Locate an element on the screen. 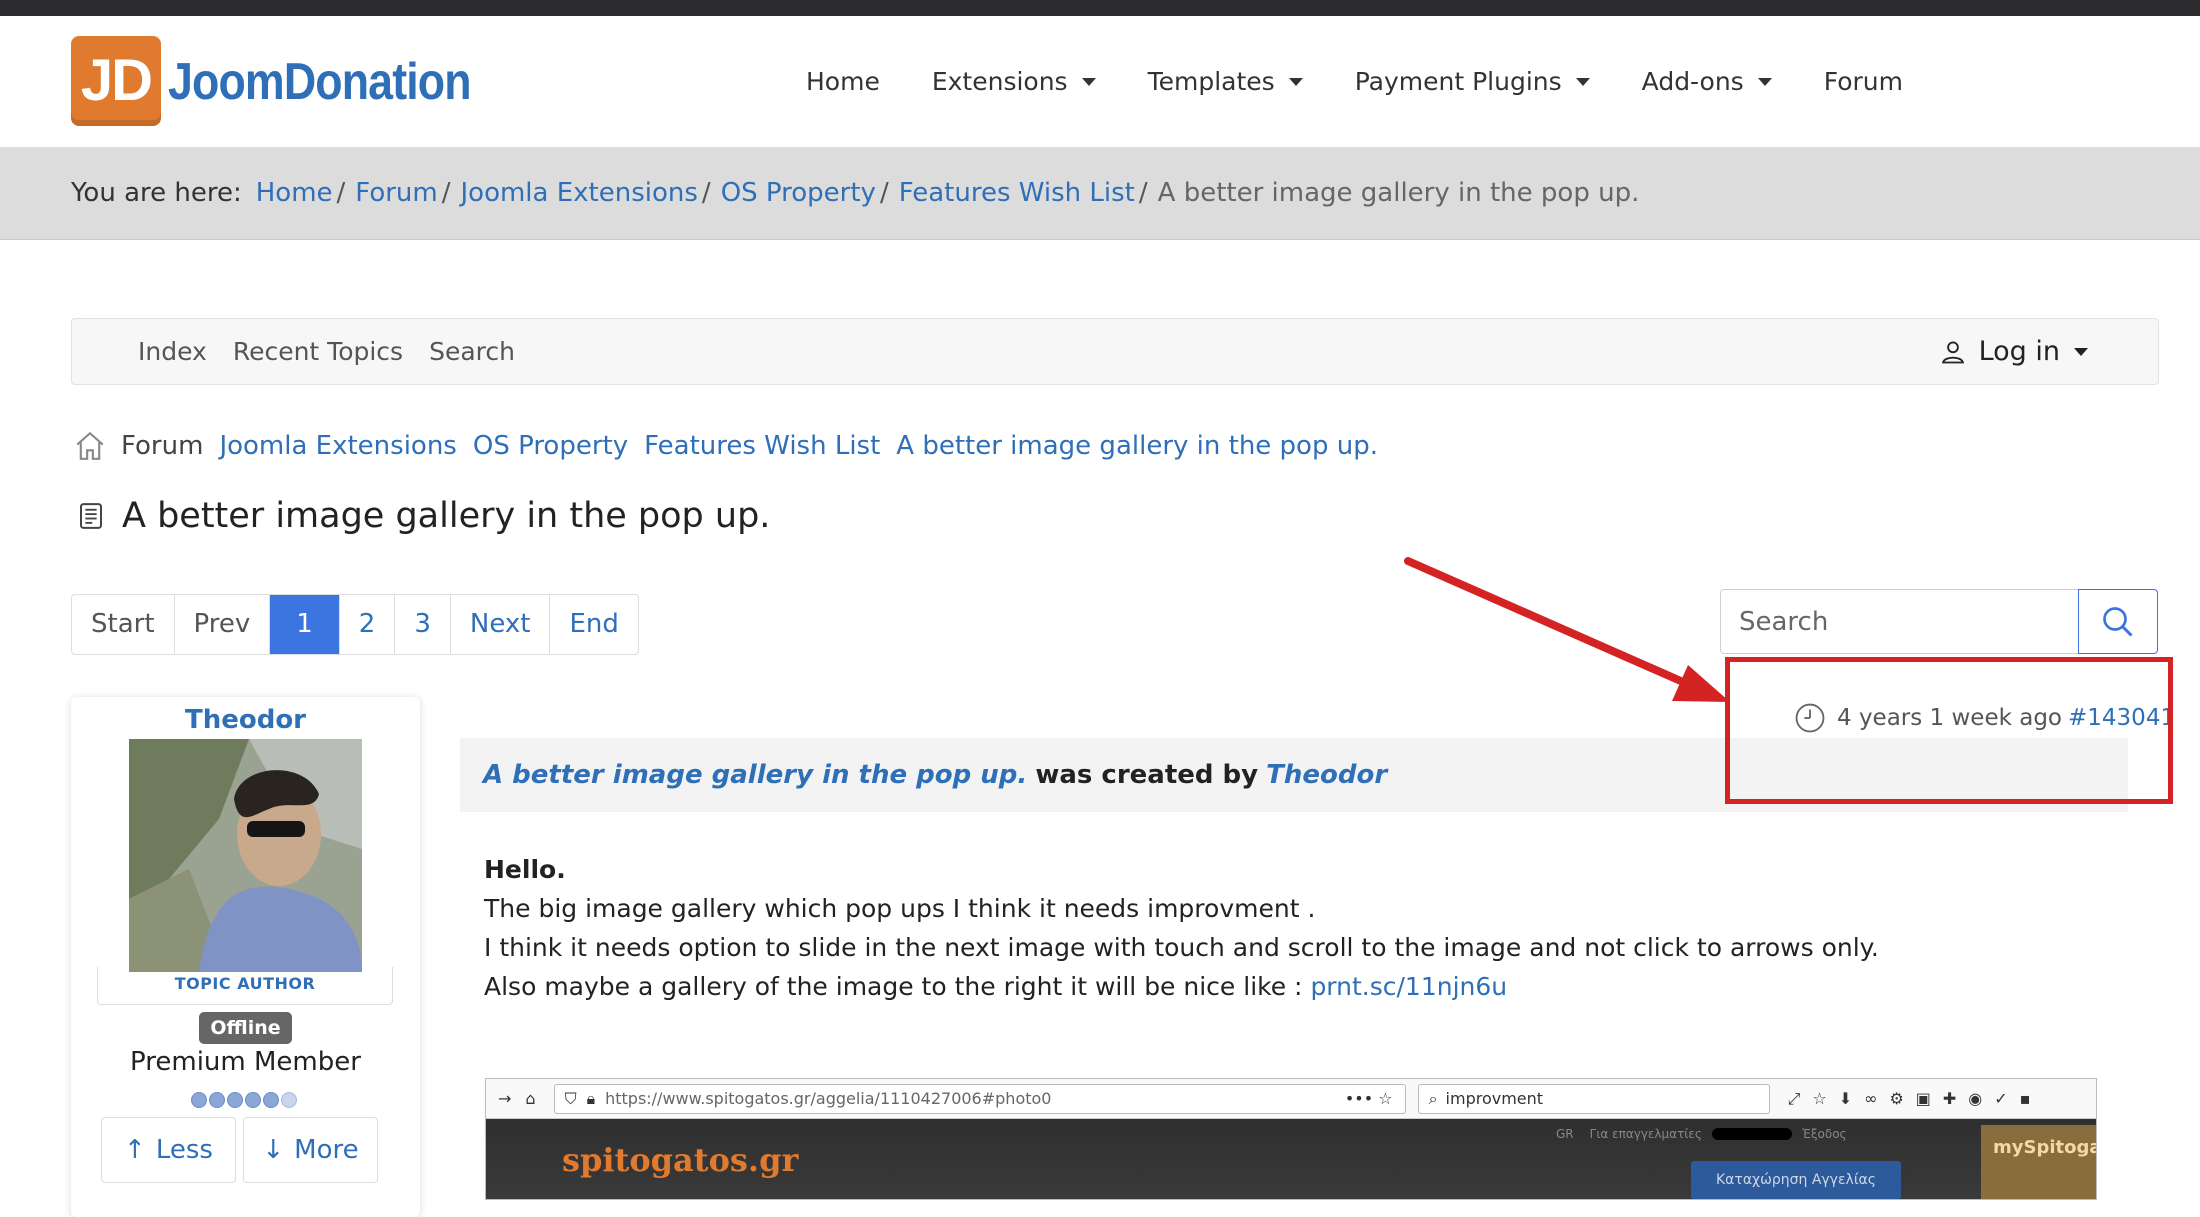  embedded-brand: spitogatos.gr is located at coordinates (680, 1160).